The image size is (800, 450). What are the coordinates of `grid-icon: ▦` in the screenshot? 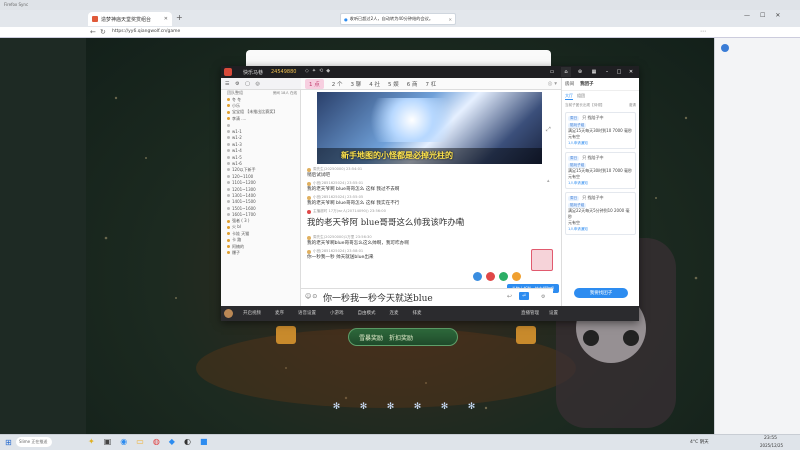 It's located at (594, 72).